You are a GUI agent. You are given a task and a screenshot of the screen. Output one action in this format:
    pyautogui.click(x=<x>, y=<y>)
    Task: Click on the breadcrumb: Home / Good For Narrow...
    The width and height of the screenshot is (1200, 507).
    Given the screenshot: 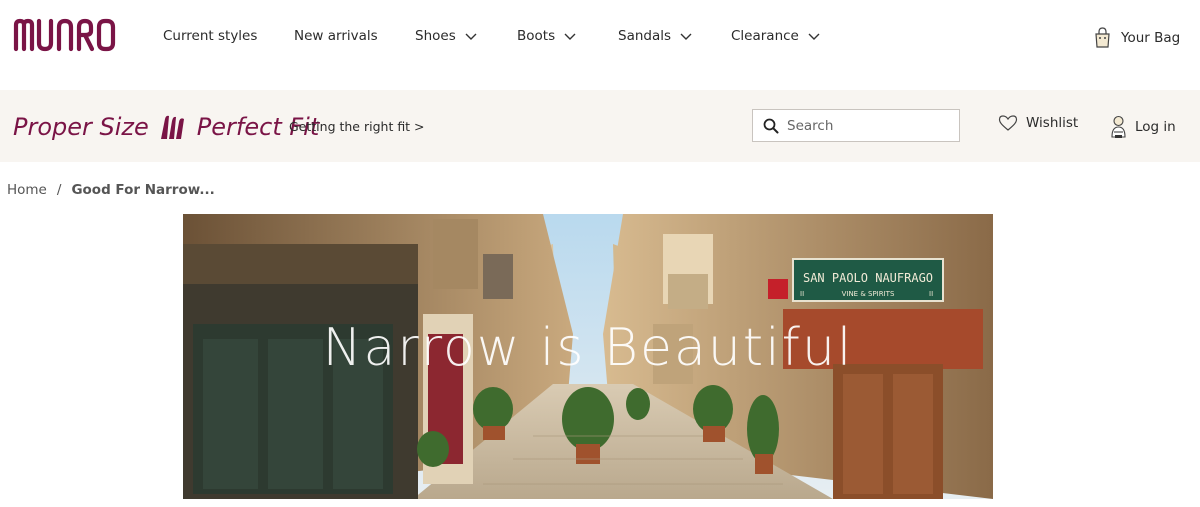 What is the action you would take?
    pyautogui.click(x=111, y=190)
    